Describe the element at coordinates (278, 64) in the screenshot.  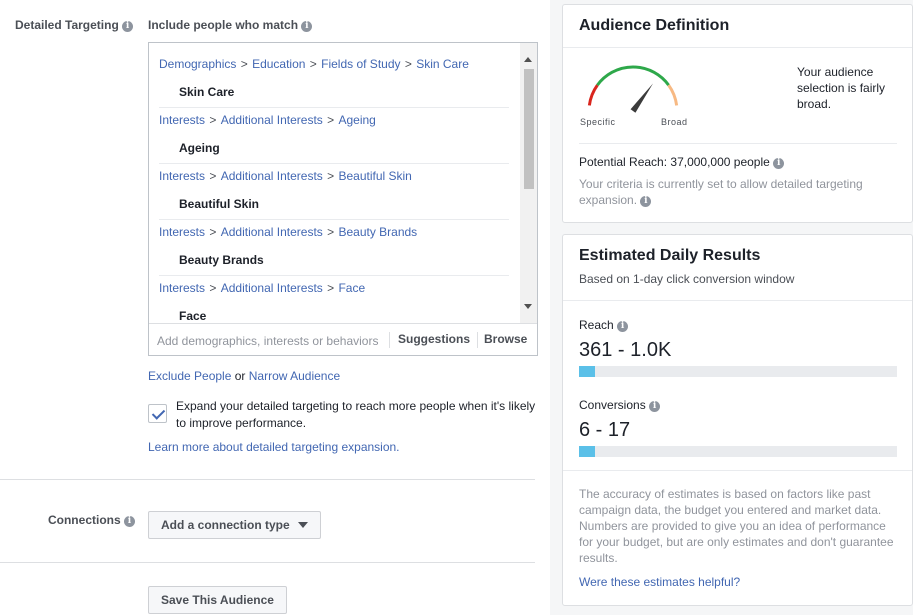
I see `path-segment-link: Education` at that location.